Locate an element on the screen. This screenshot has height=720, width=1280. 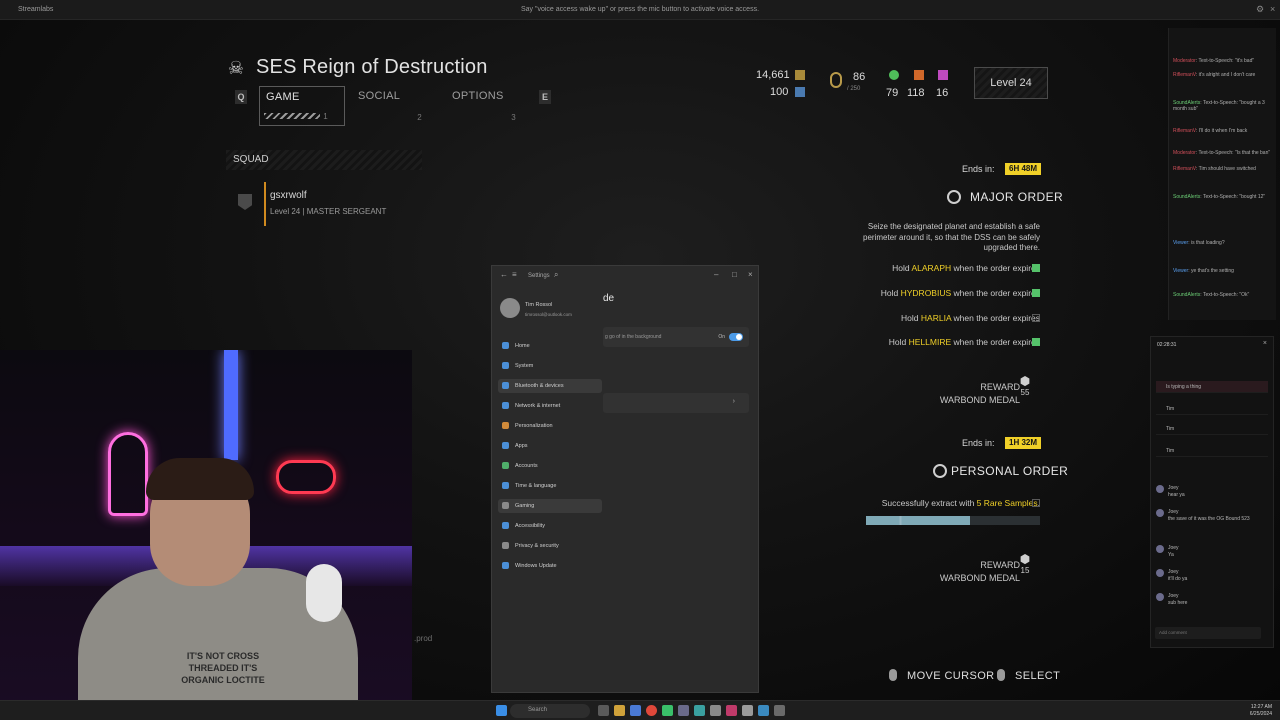
chat-user: Viewer is located at coordinates (1181, 243).